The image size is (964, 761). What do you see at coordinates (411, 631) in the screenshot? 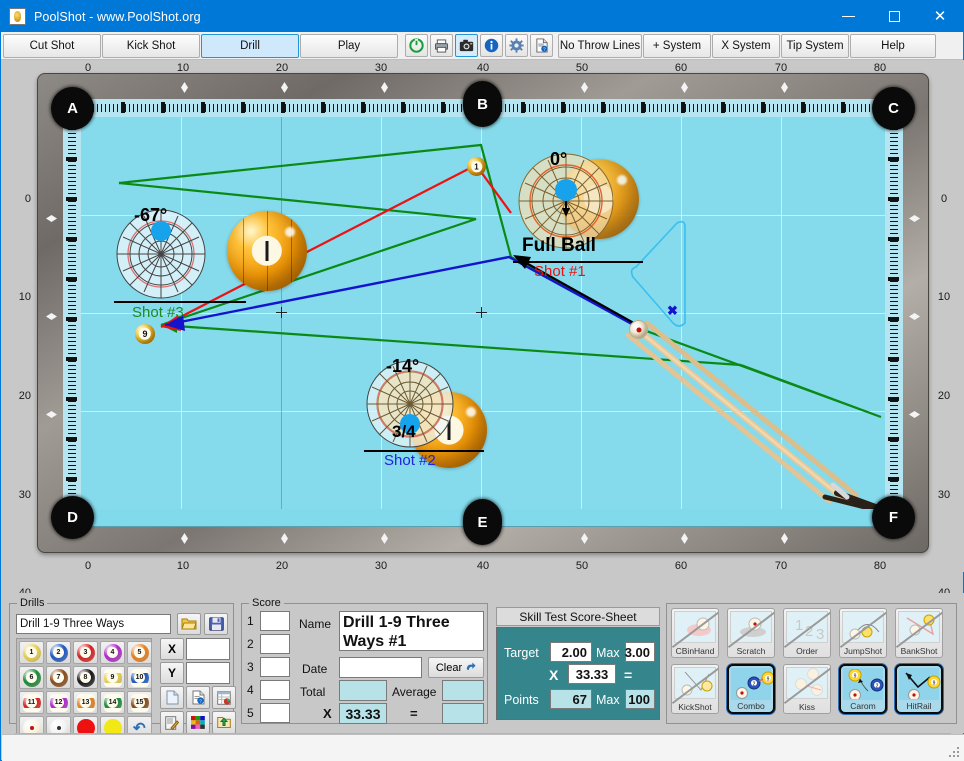
I see `score-name-input: Drill 1-9 Three Ways #1` at bounding box center [411, 631].